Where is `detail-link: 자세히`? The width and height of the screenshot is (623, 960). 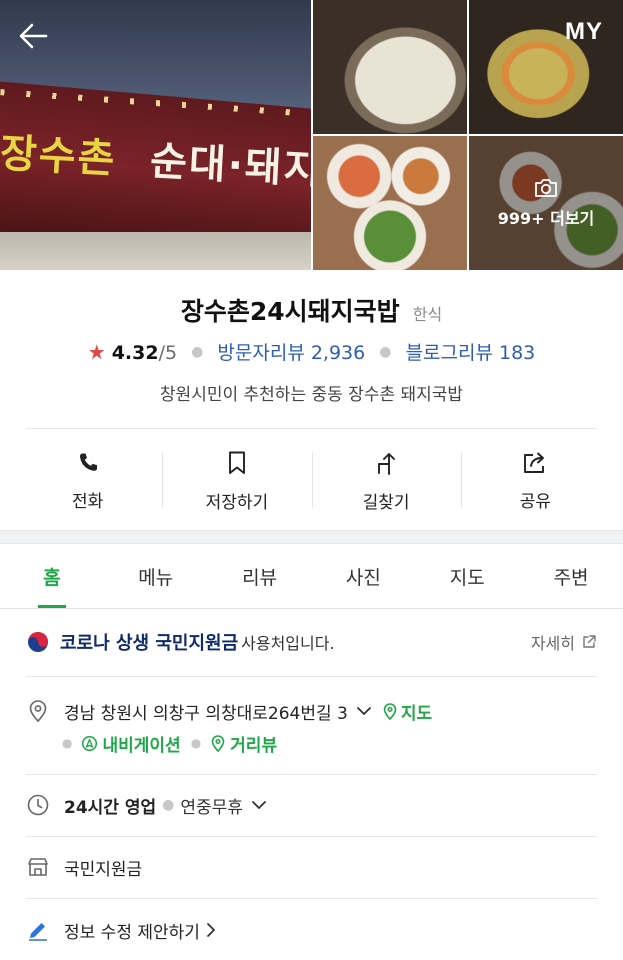
detail-link: 자세히 is located at coordinates (564, 642).